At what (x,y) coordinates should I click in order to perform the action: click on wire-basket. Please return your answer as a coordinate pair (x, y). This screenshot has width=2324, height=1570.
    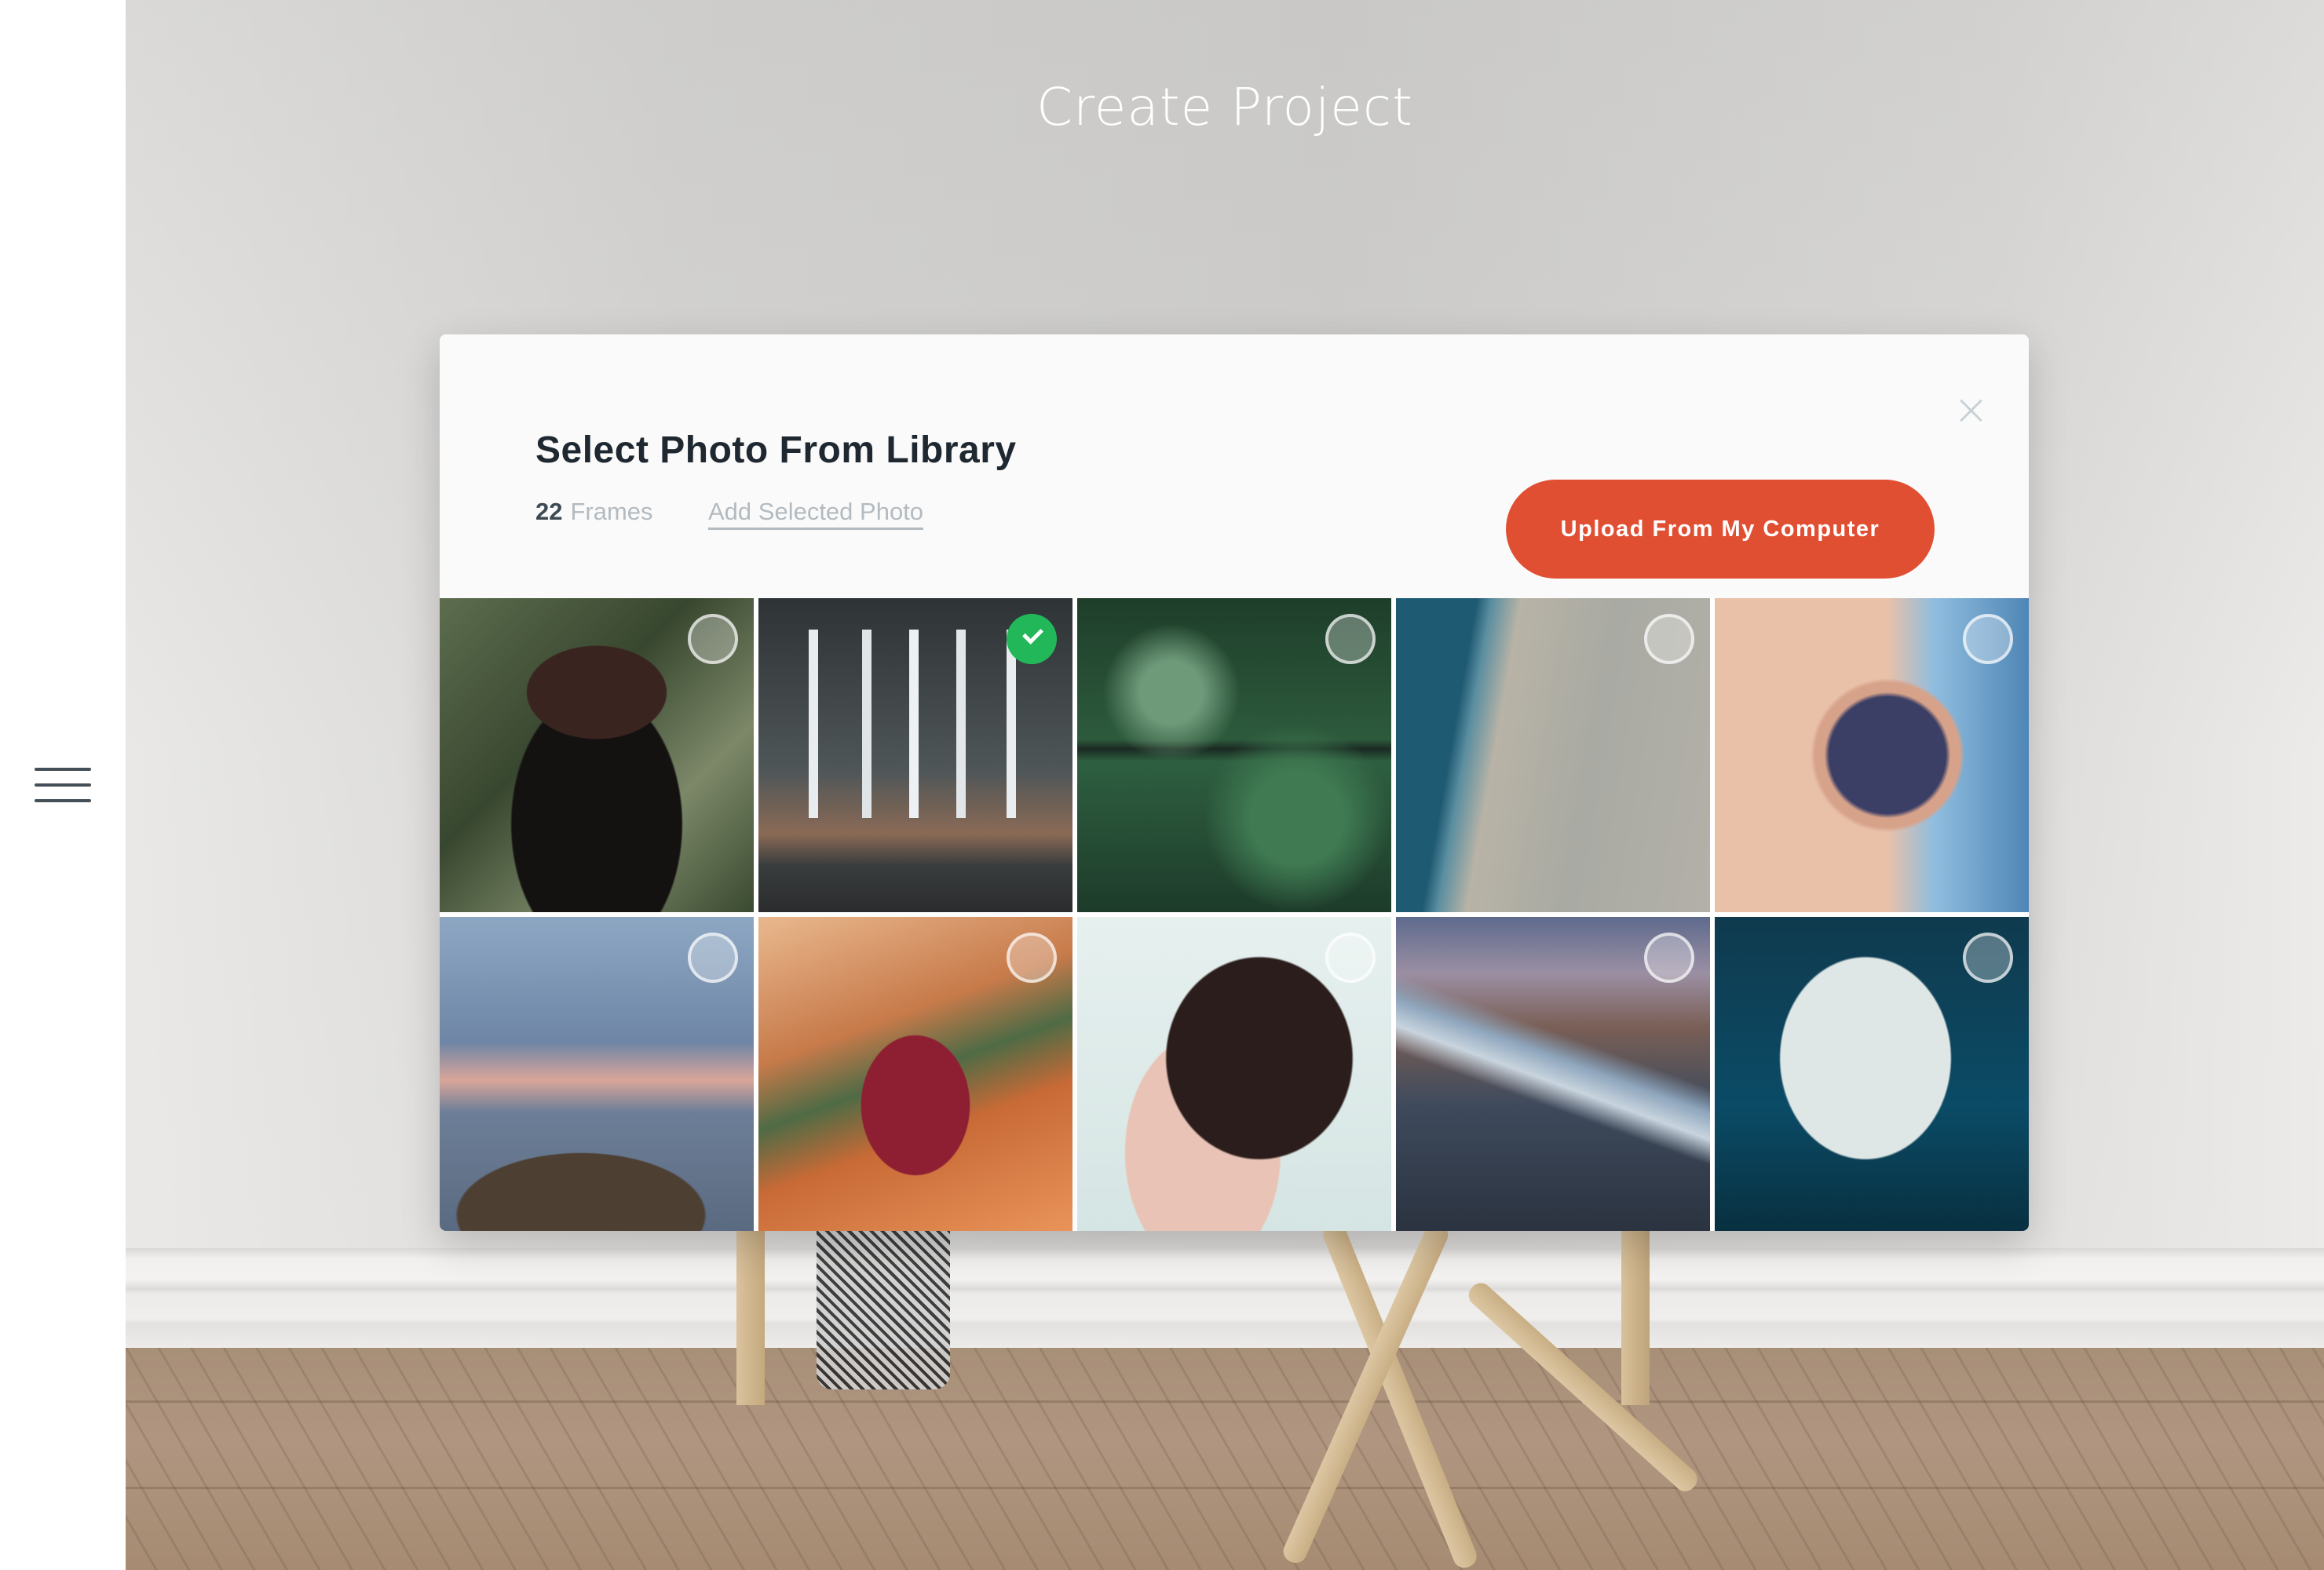
    Looking at the image, I should click on (883, 1307).